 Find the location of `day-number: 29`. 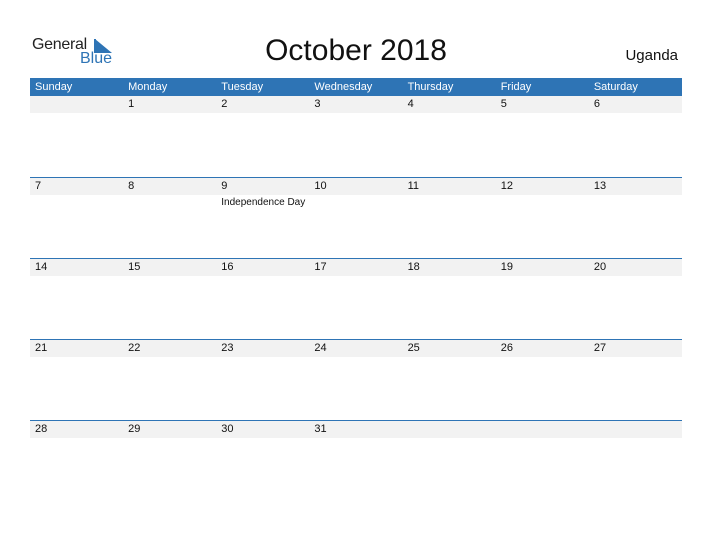

day-number: 29 is located at coordinates (134, 429).